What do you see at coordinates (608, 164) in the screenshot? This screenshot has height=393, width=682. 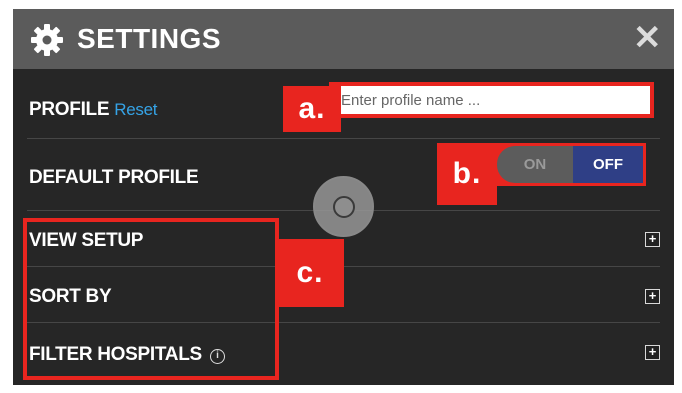 I see `toggle-off-option: OFF` at bounding box center [608, 164].